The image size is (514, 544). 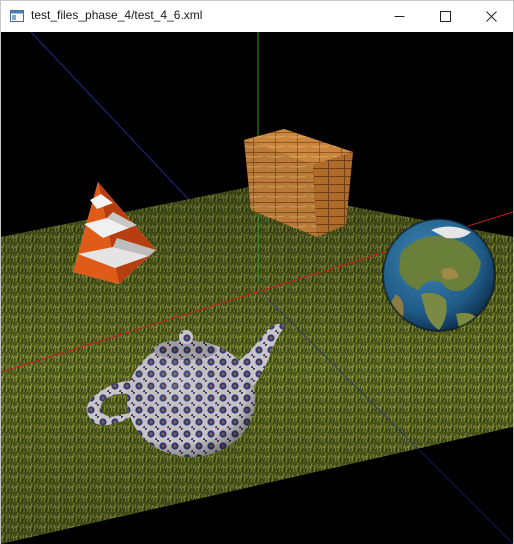 I want to click on maximize-button, so click(x=445, y=16).